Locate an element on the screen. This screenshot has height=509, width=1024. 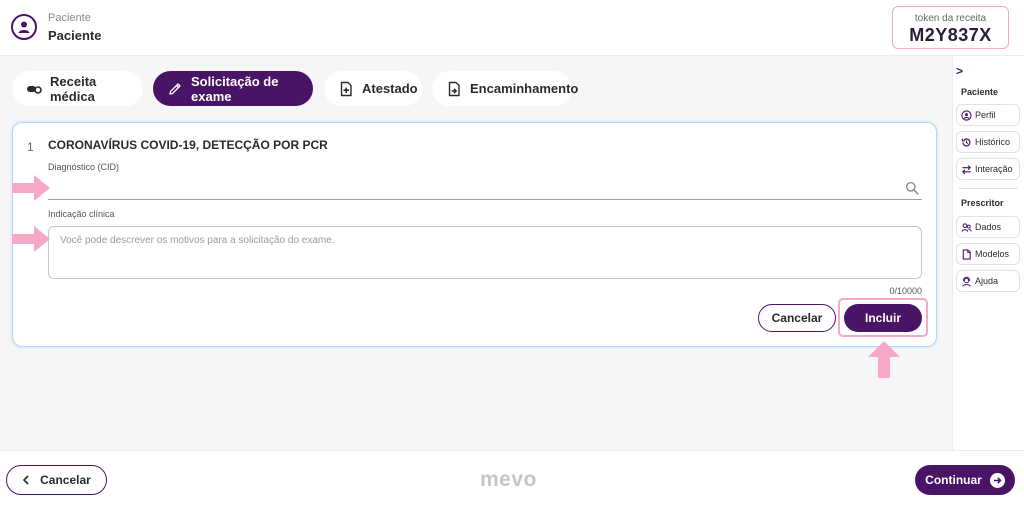
tab-solicitacao-de-exame: Solicitação de exame is located at coordinates (233, 88).